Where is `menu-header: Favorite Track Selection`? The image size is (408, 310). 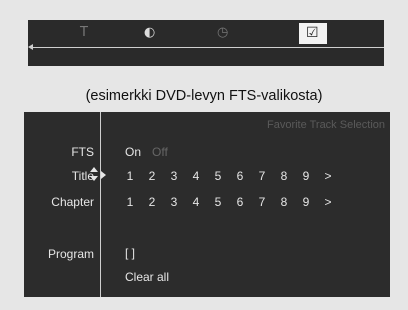
menu-header: Favorite Track Selection is located at coordinates (326, 125).